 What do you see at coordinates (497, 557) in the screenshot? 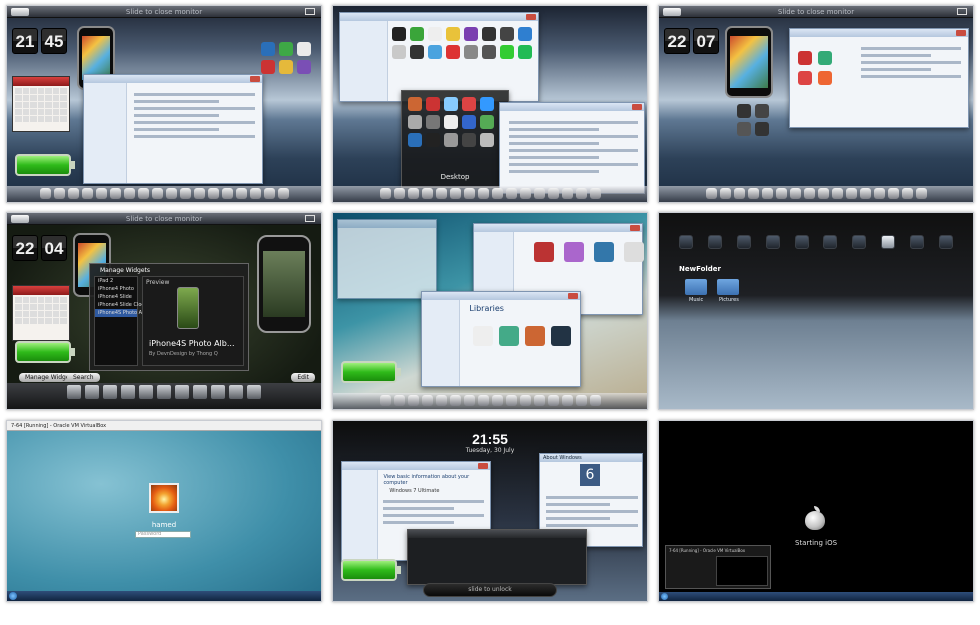
I see `media-player-window` at bounding box center [497, 557].